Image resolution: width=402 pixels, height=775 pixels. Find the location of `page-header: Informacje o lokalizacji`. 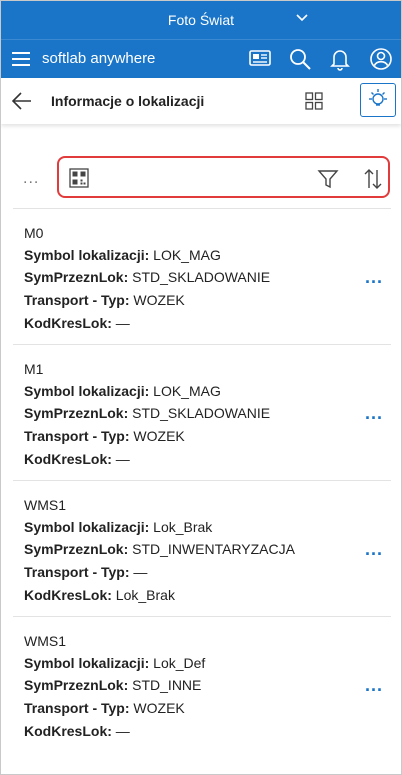

page-header: Informacje o lokalizacji is located at coordinates (201, 101).